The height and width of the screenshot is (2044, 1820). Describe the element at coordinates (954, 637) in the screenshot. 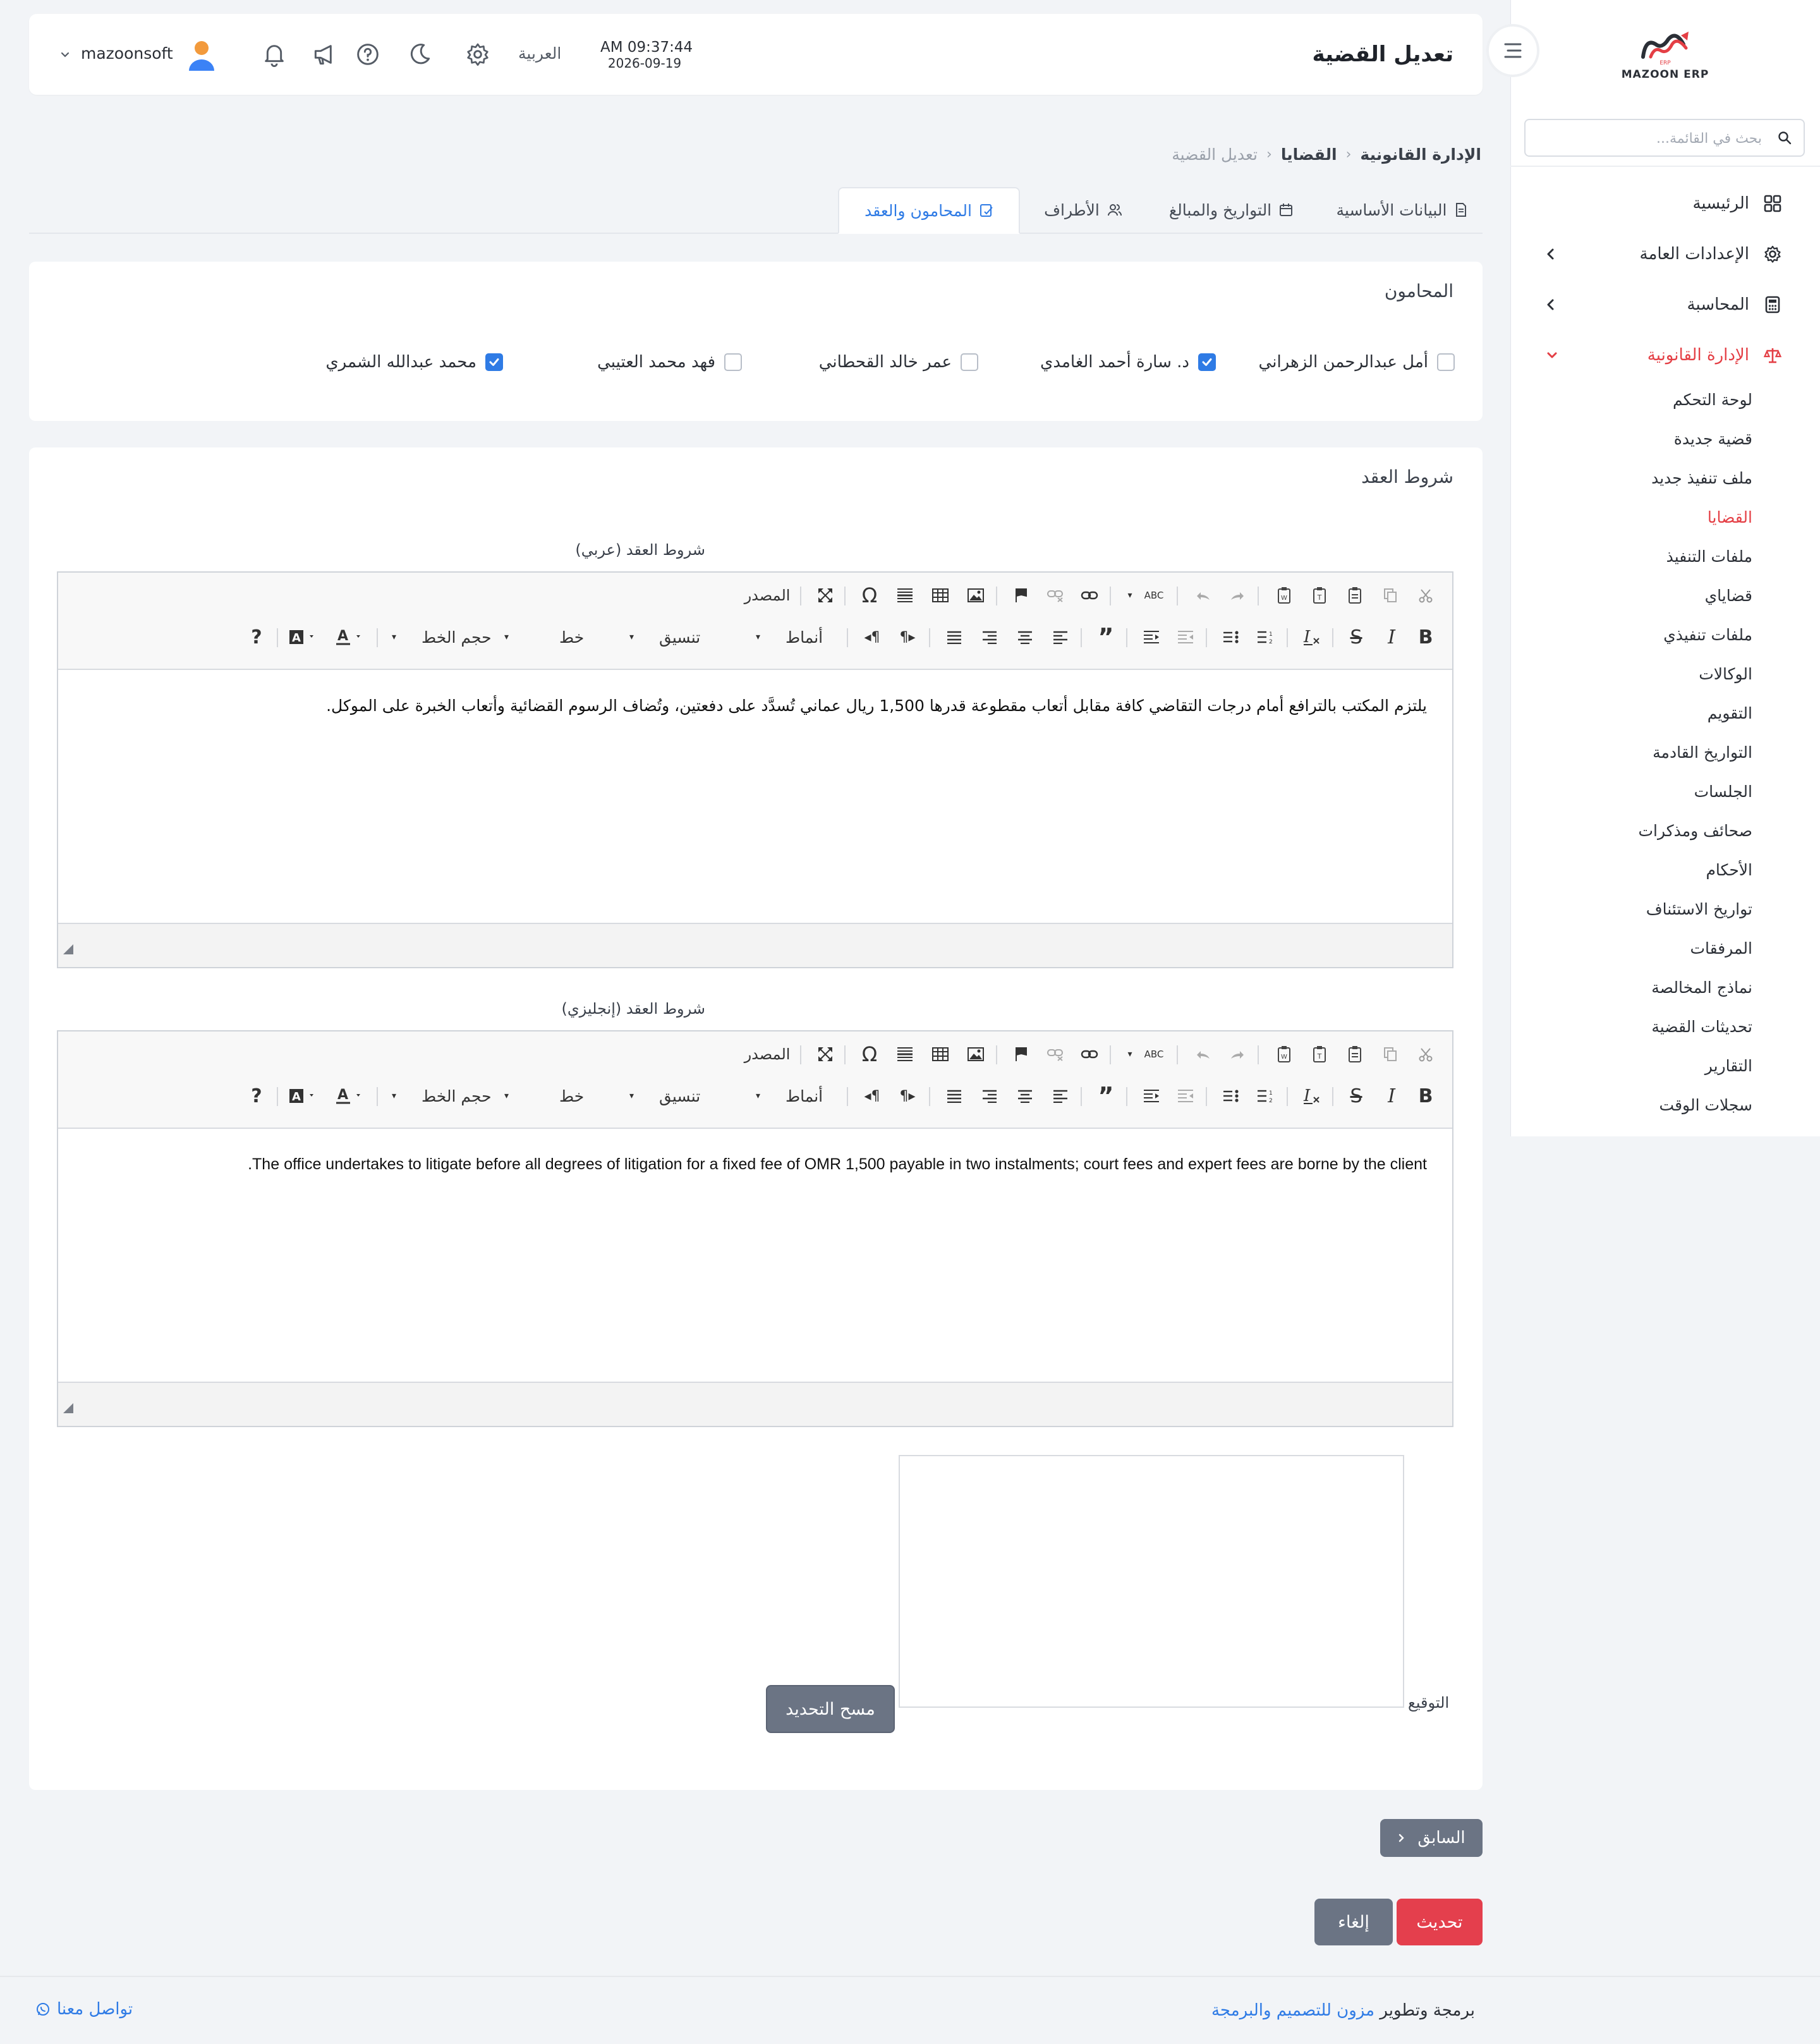

I see `align-justify-icon` at that location.